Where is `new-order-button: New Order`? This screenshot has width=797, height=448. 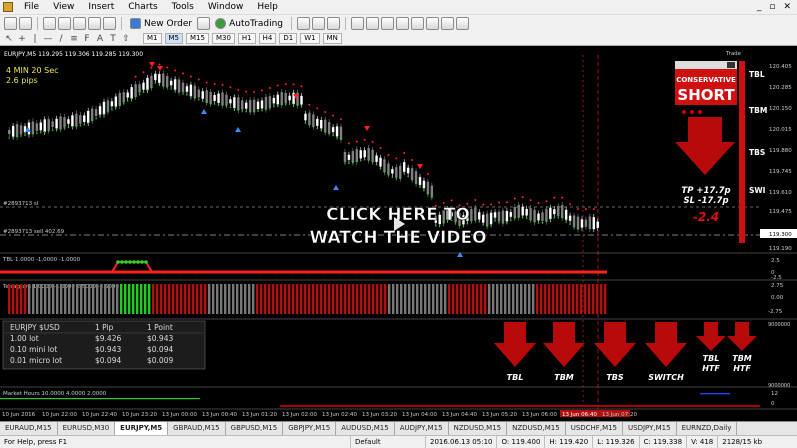
new-order-button: New Order is located at coordinates (161, 23).